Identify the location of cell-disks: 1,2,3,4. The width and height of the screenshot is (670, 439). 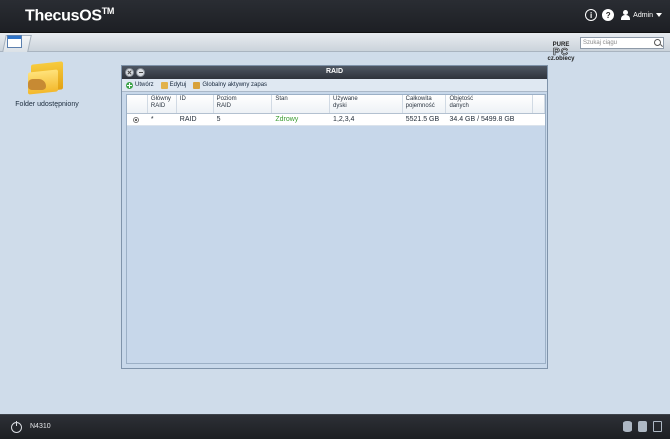
(344, 119).